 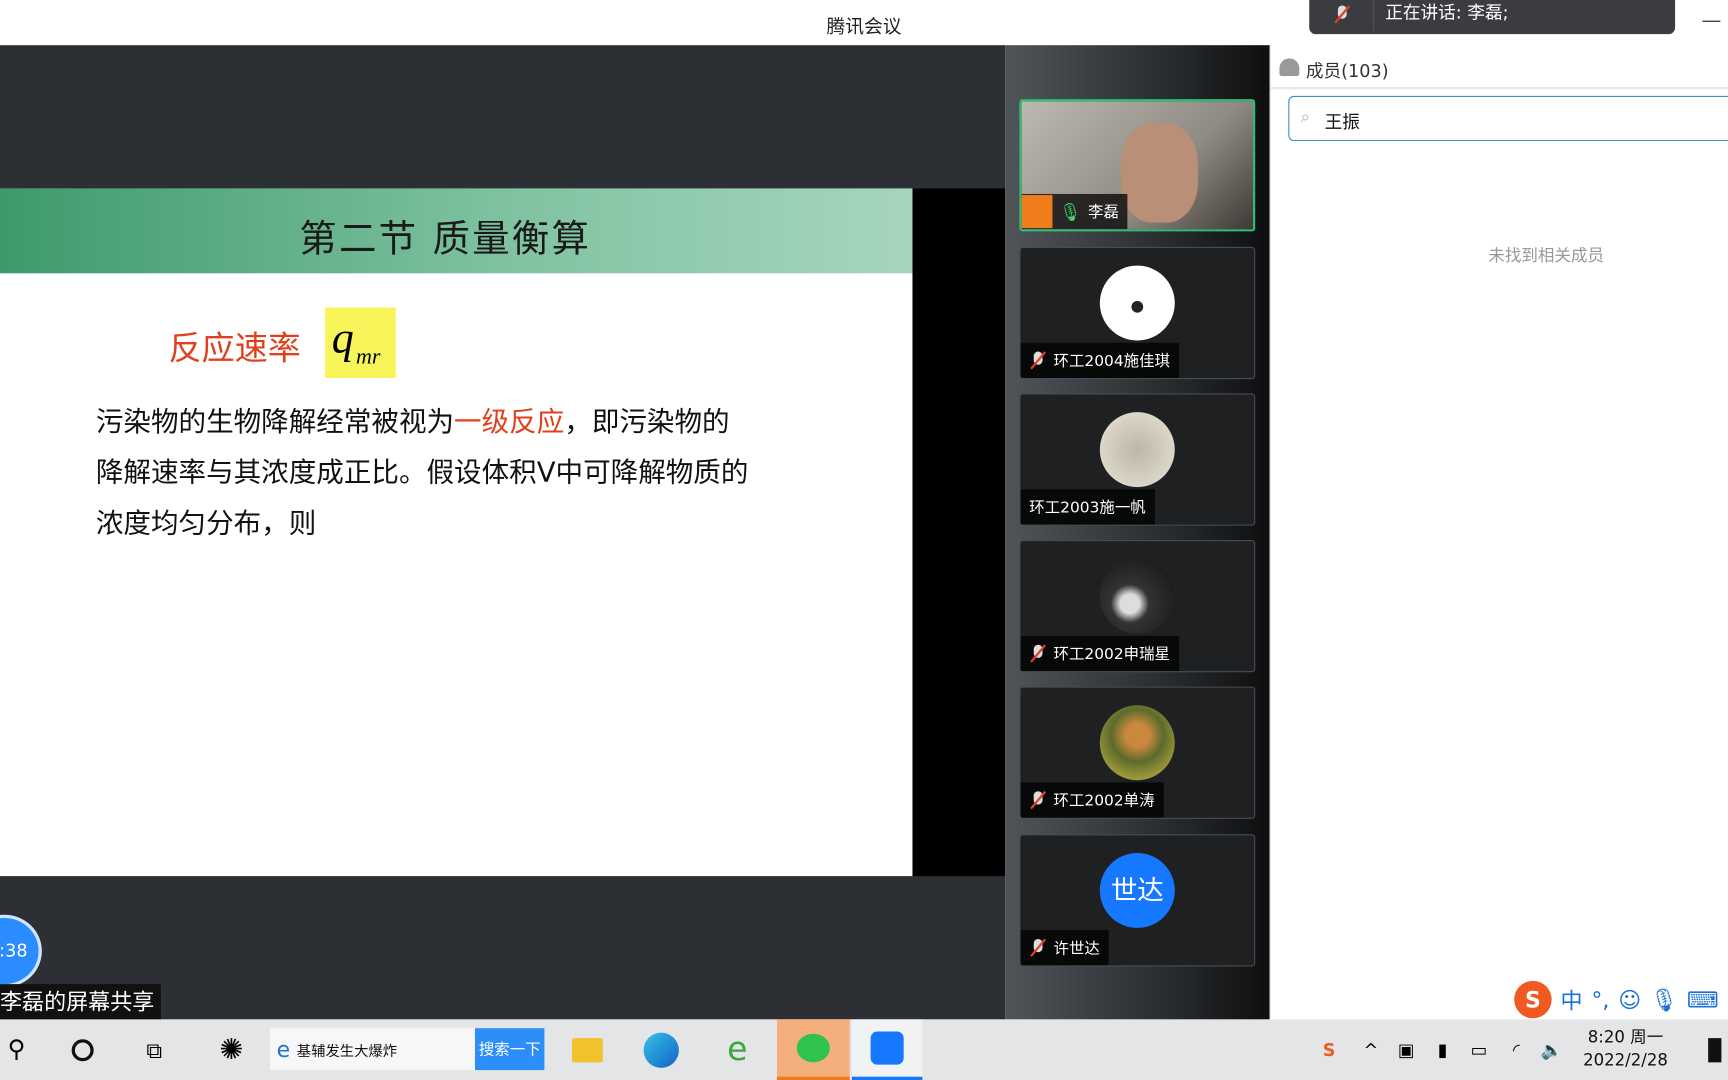 I want to click on clock-date: 2022/2/28, so click(x=1625, y=1060).